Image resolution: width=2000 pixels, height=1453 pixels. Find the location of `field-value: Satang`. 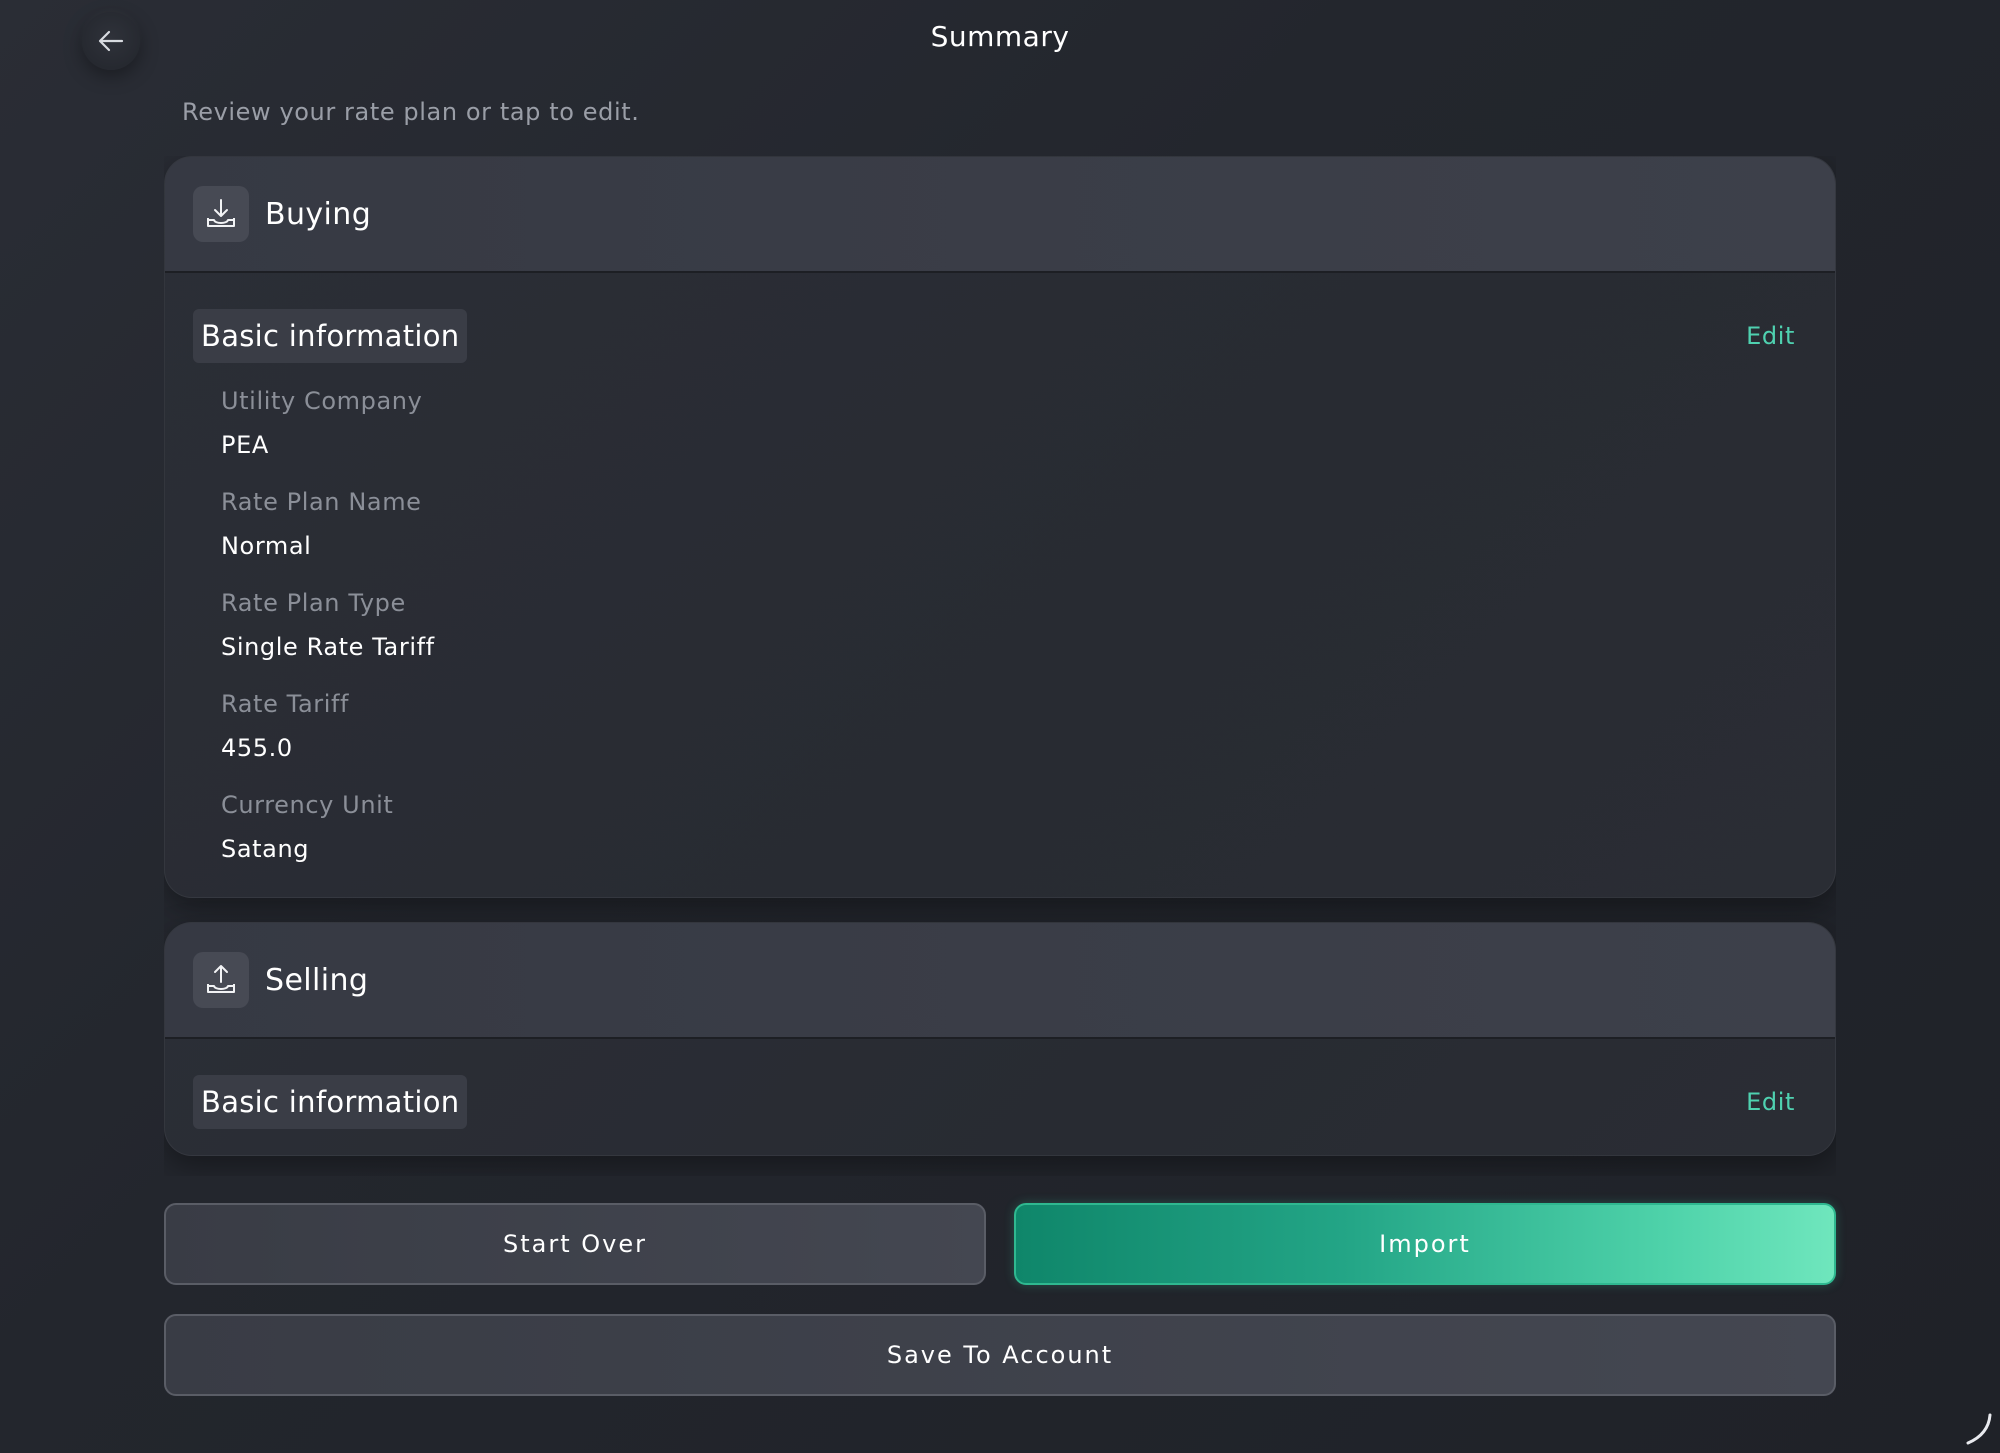

field-value: Satang is located at coordinates (265, 849).